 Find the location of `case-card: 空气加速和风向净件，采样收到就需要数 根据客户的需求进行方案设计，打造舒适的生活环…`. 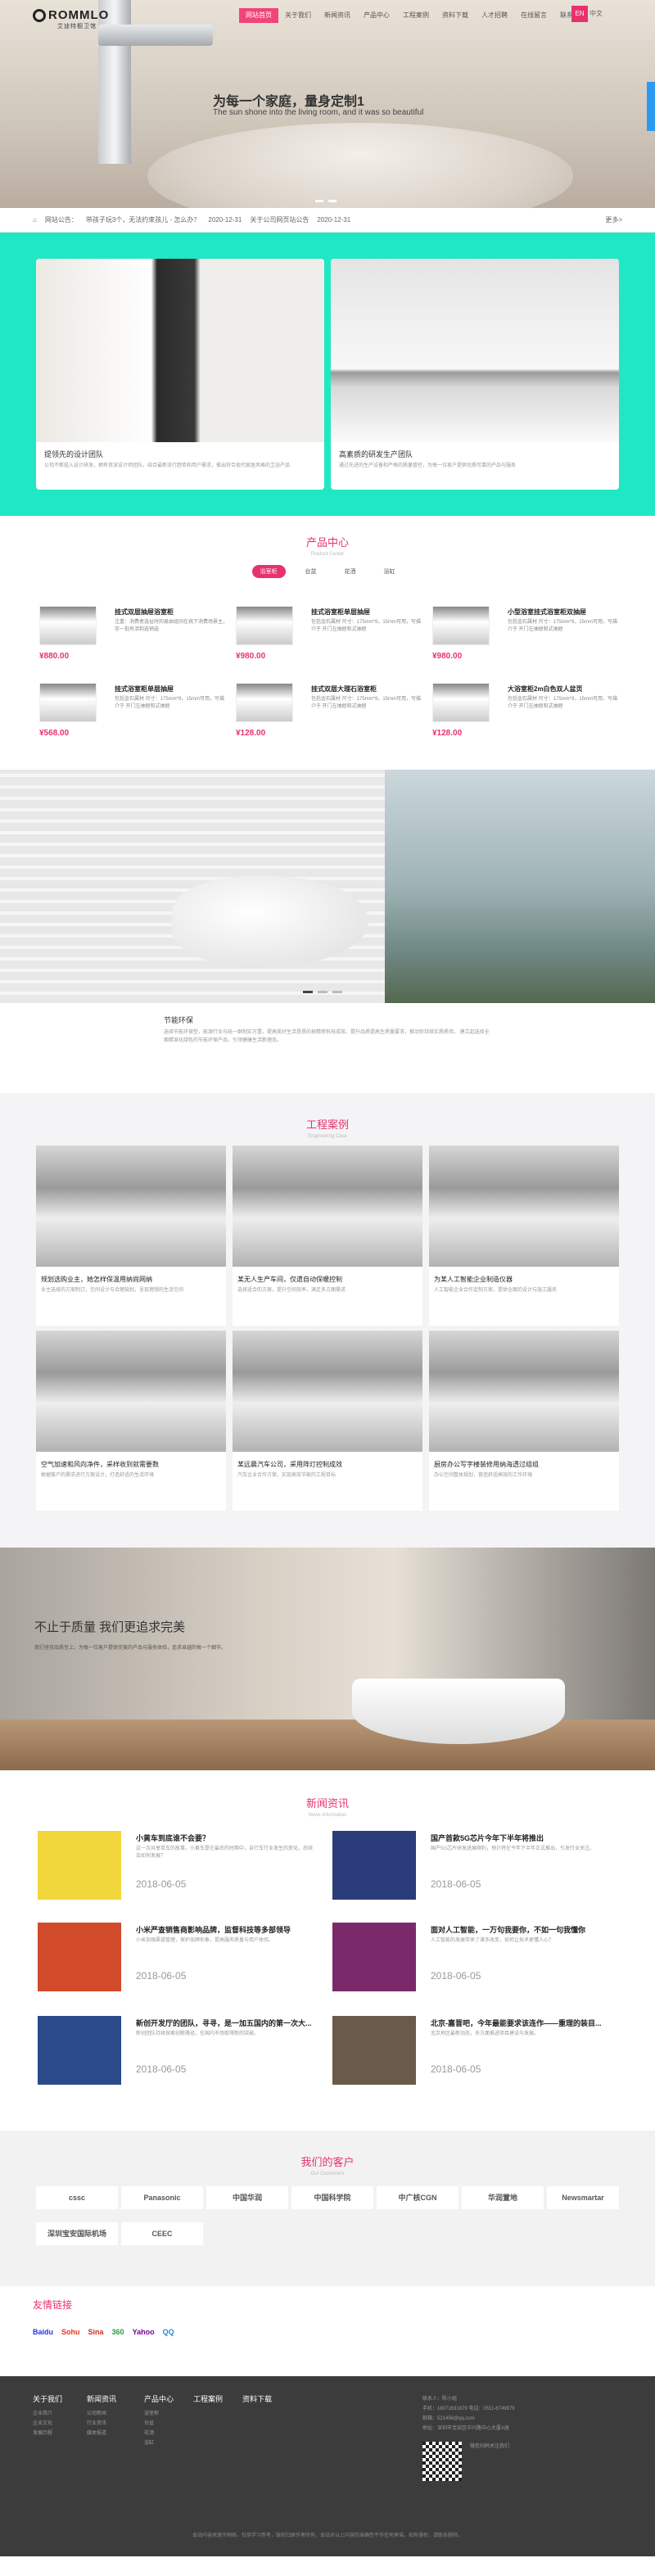

case-card: 空气加速和风向净件，采样收到就需要数 根据客户的需求进行方案设计，打造舒适的生活环… is located at coordinates (131, 1421).